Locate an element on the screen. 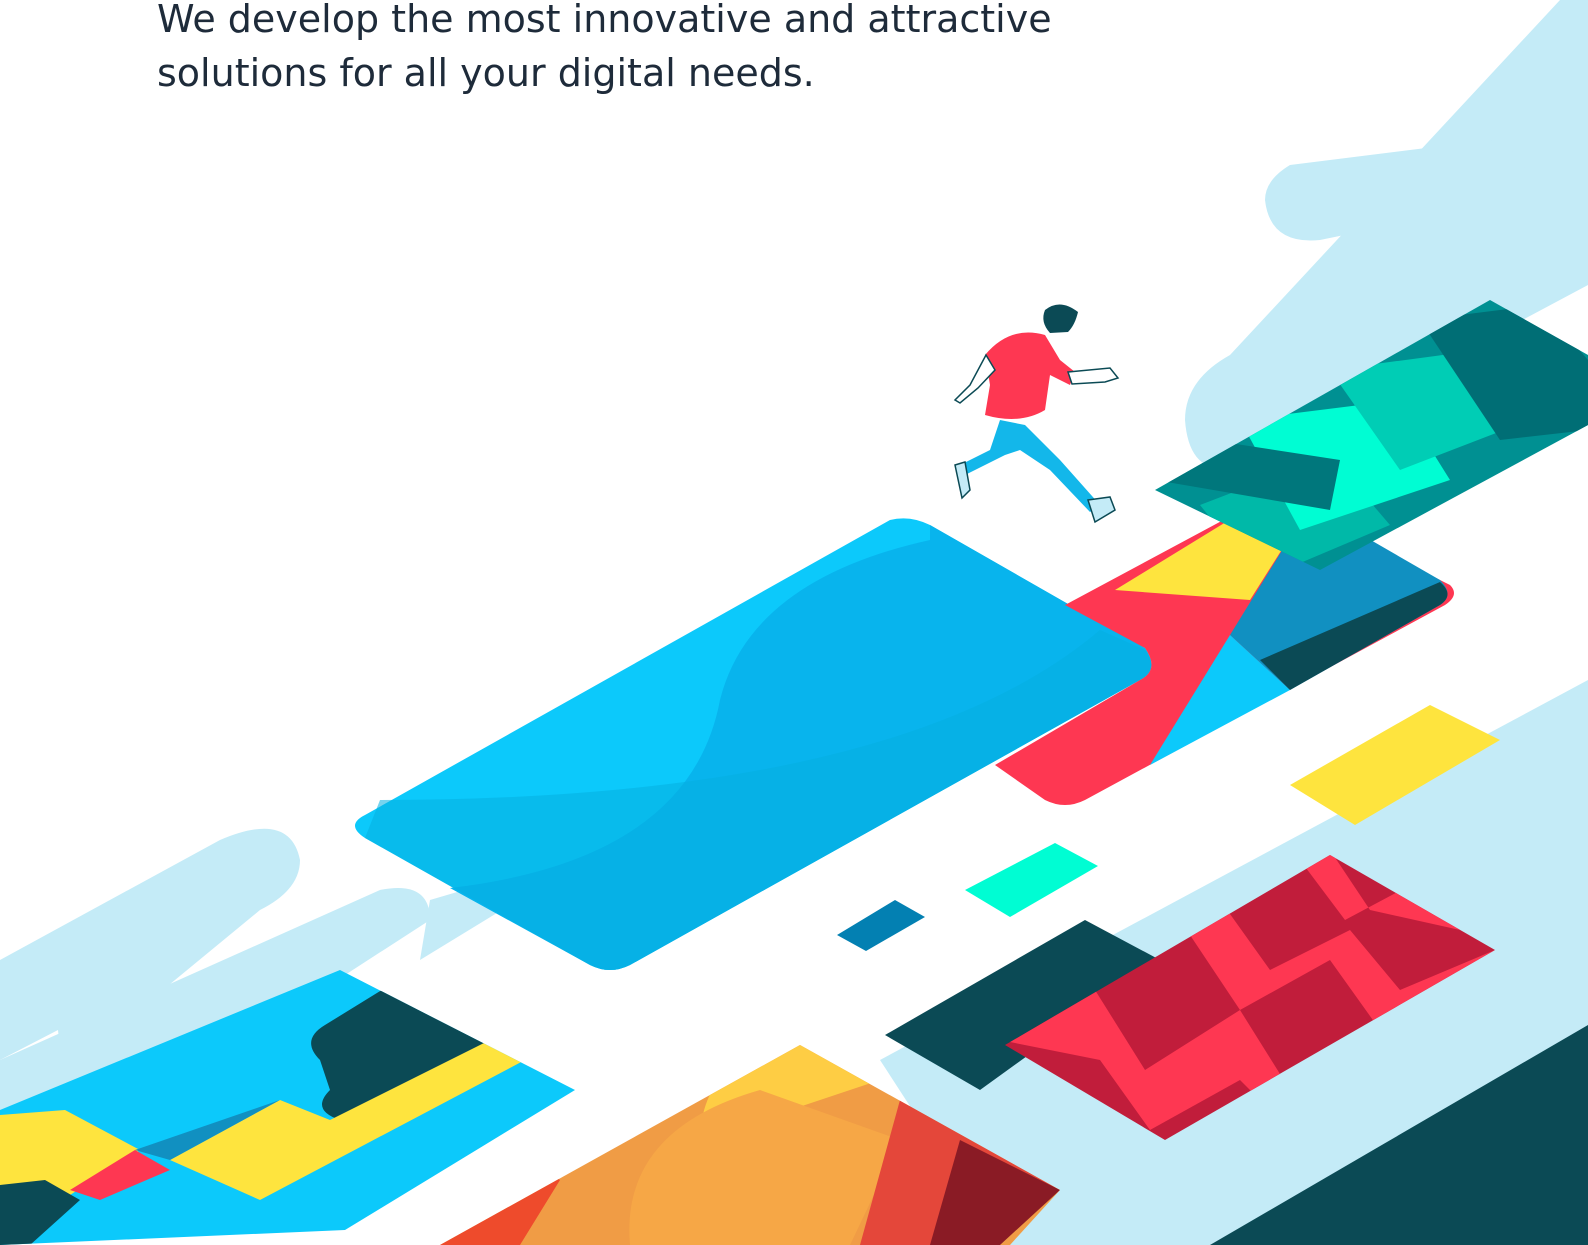 The image size is (1588, 1245). blue-tile is located at coordinates (881, 925).